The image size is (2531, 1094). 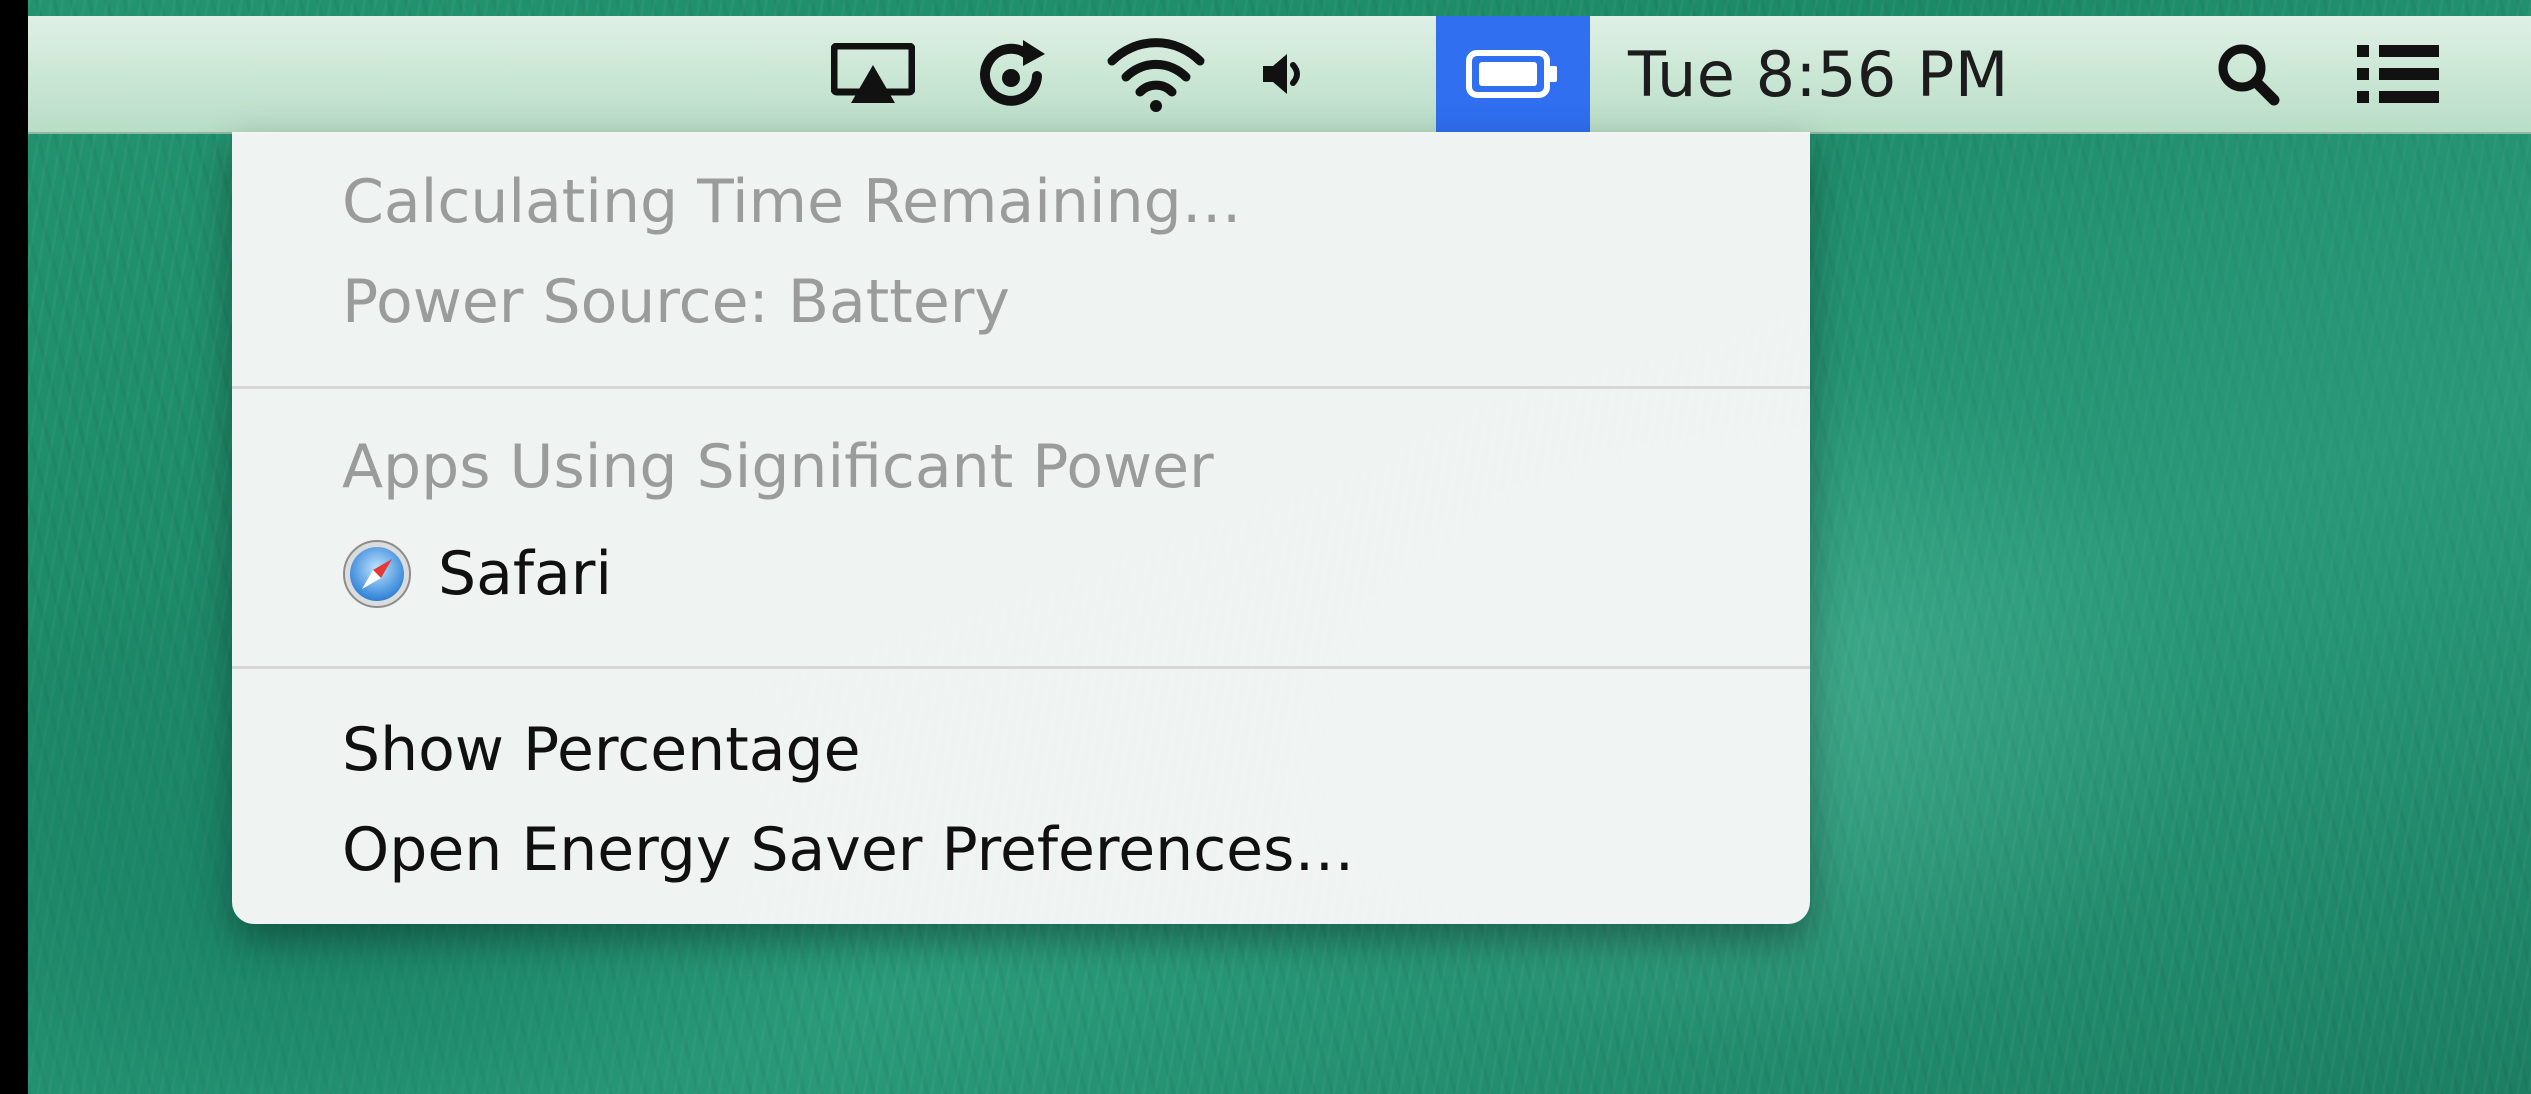 I want to click on battery-menu-extra, so click(x=1513, y=74).